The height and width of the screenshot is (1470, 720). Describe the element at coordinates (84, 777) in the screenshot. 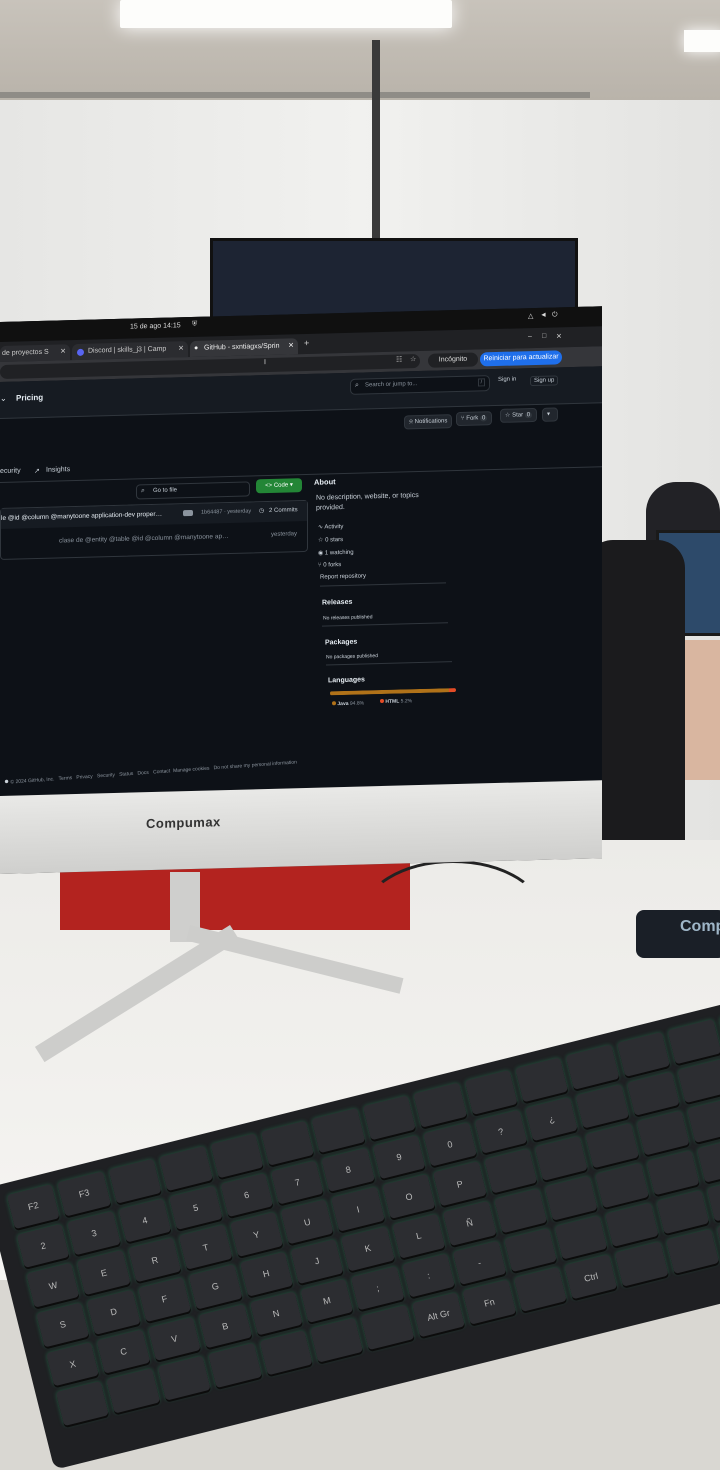

I see `footer-privacy: Privacy` at that location.